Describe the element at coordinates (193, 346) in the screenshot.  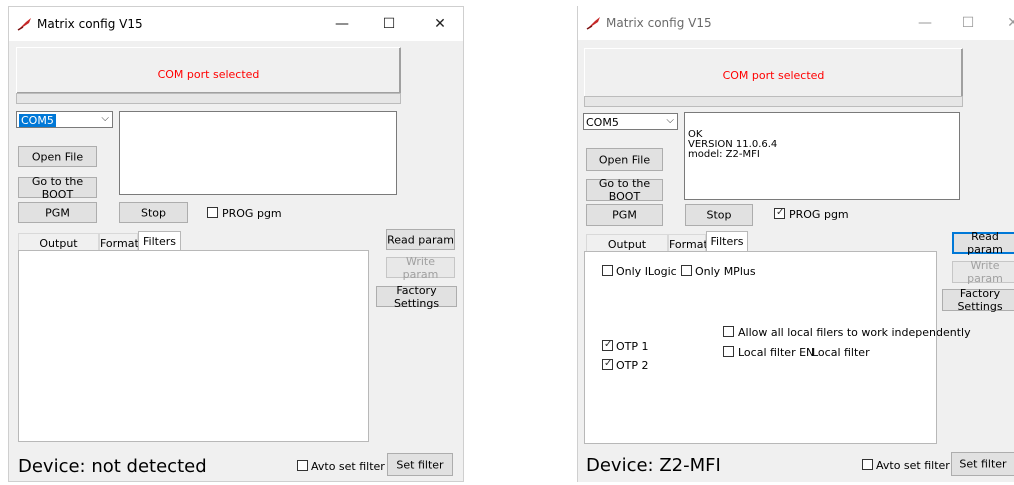
I see `filters-tab-panel` at that location.